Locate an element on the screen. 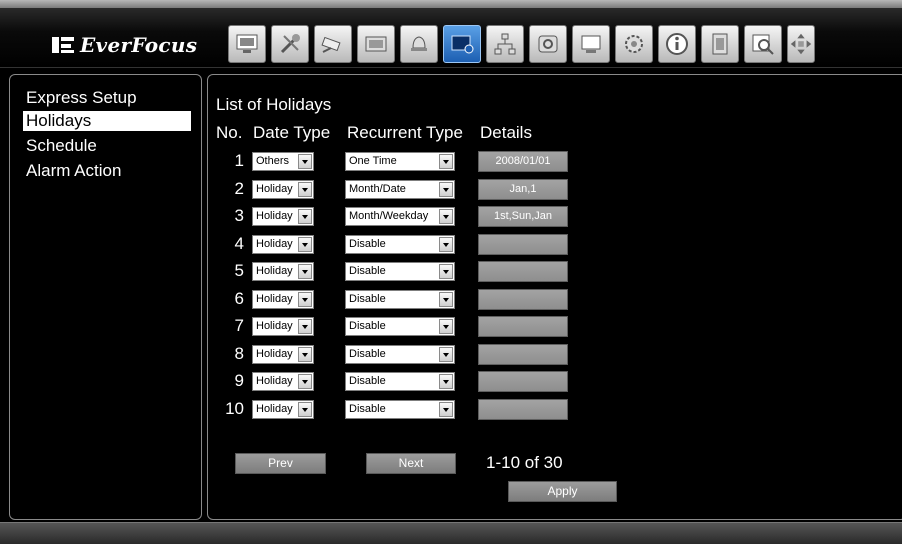 This screenshot has height=544, width=902. column-header-details: Details is located at coordinates (506, 132).